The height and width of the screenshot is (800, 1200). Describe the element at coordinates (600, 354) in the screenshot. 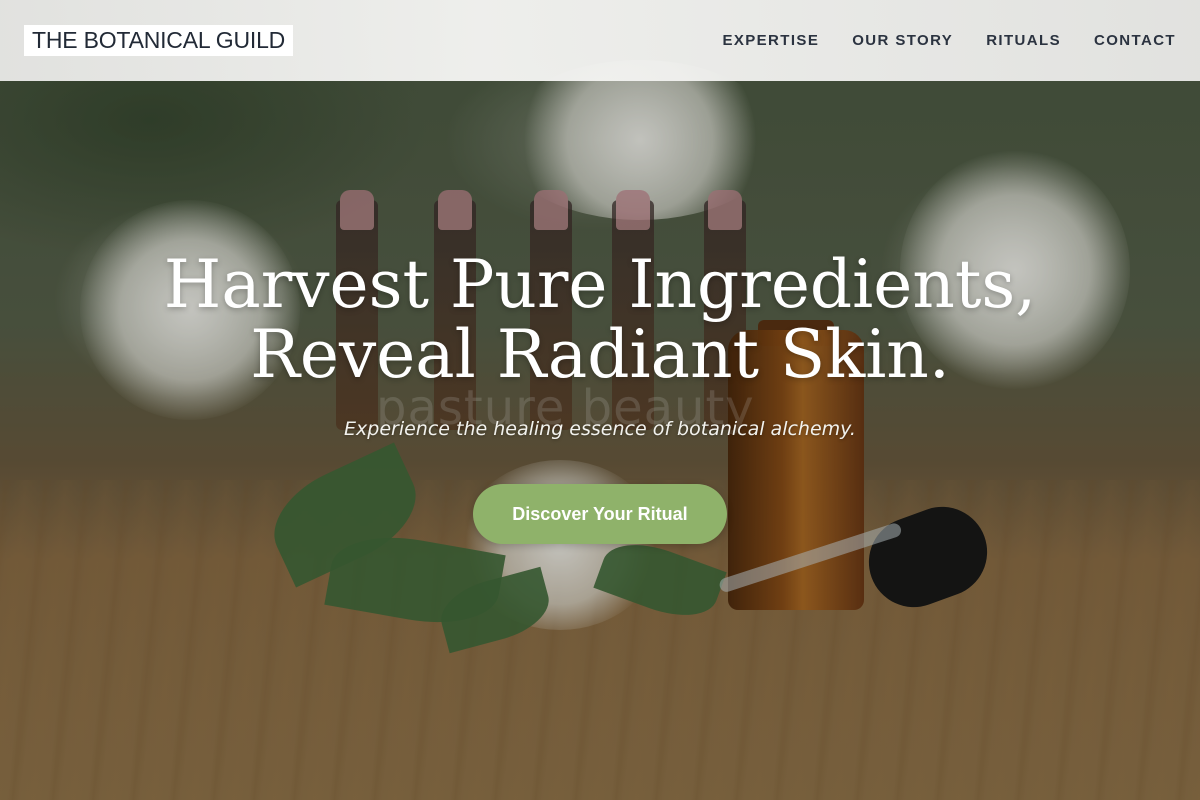

I see `hero-headline-line-2: Reveal Radiant Skin.` at that location.